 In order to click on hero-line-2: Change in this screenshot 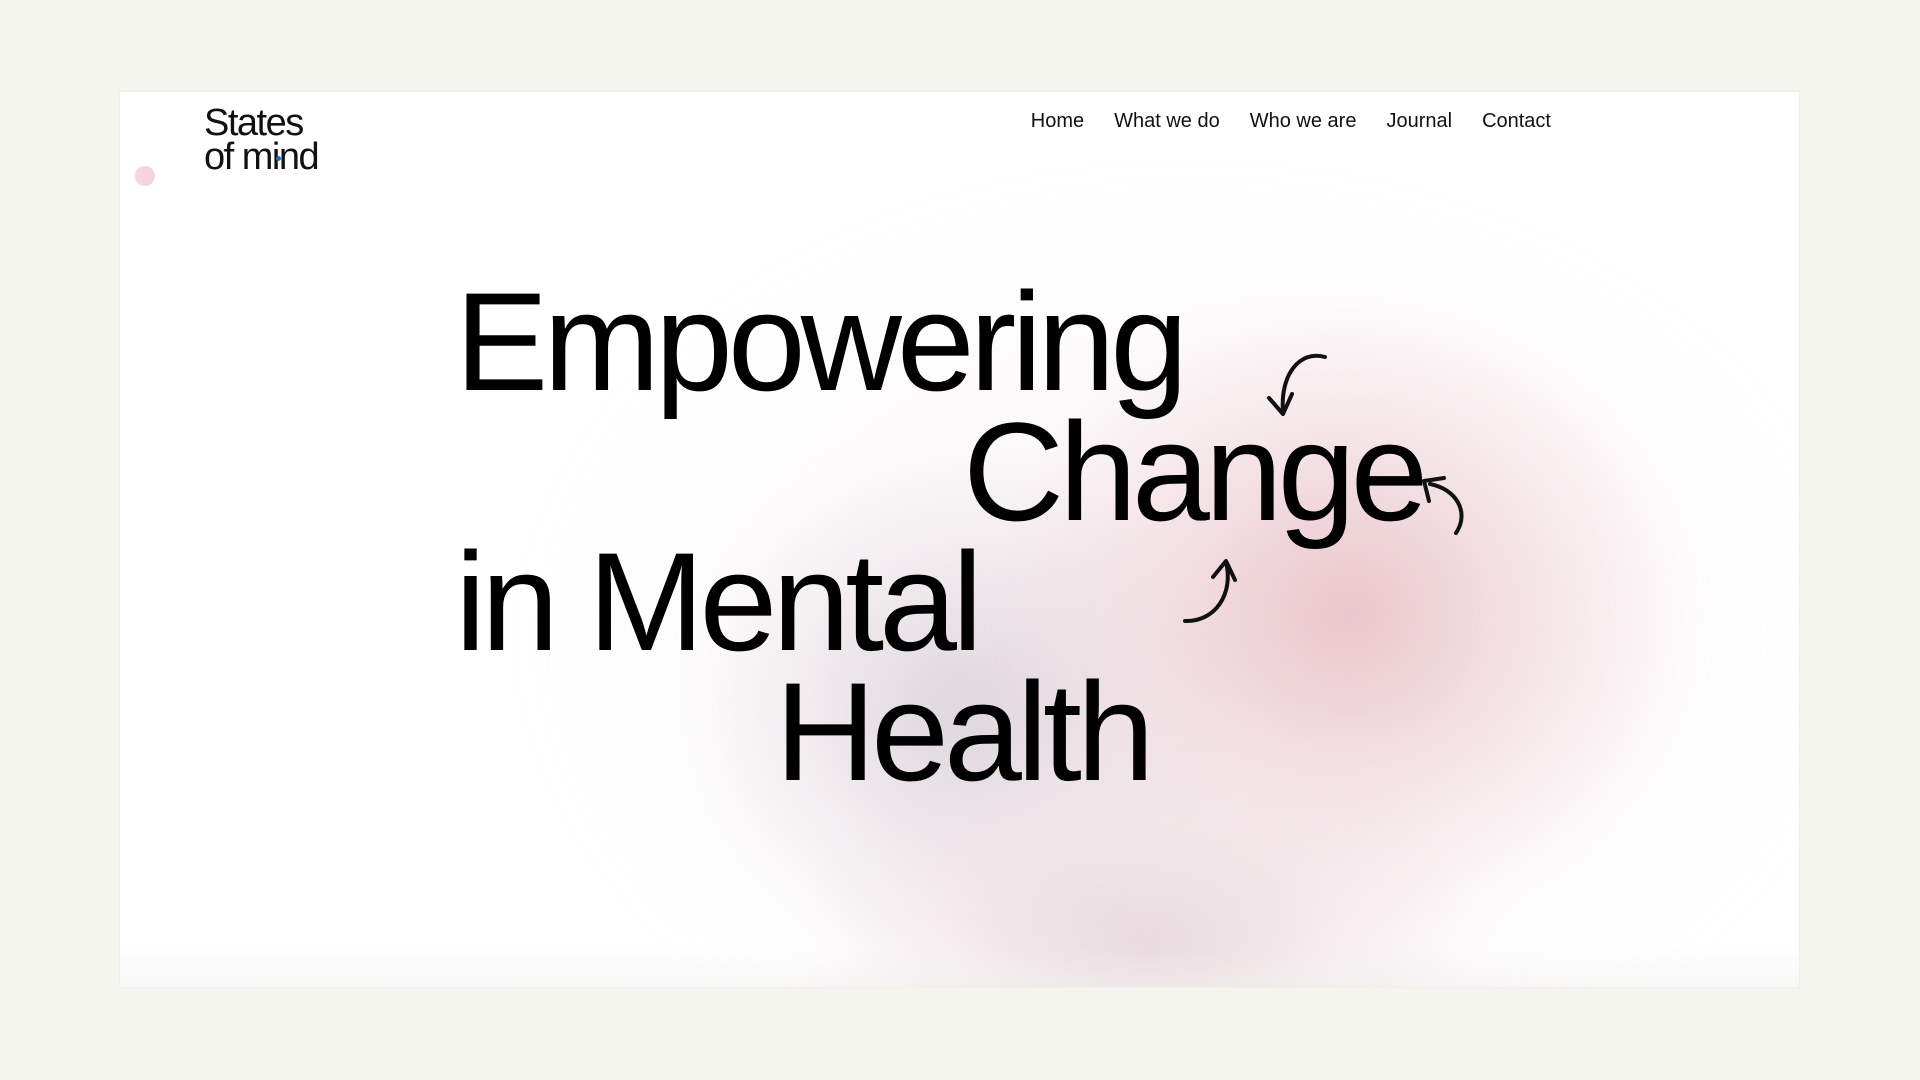, I will do `click(1195, 471)`.